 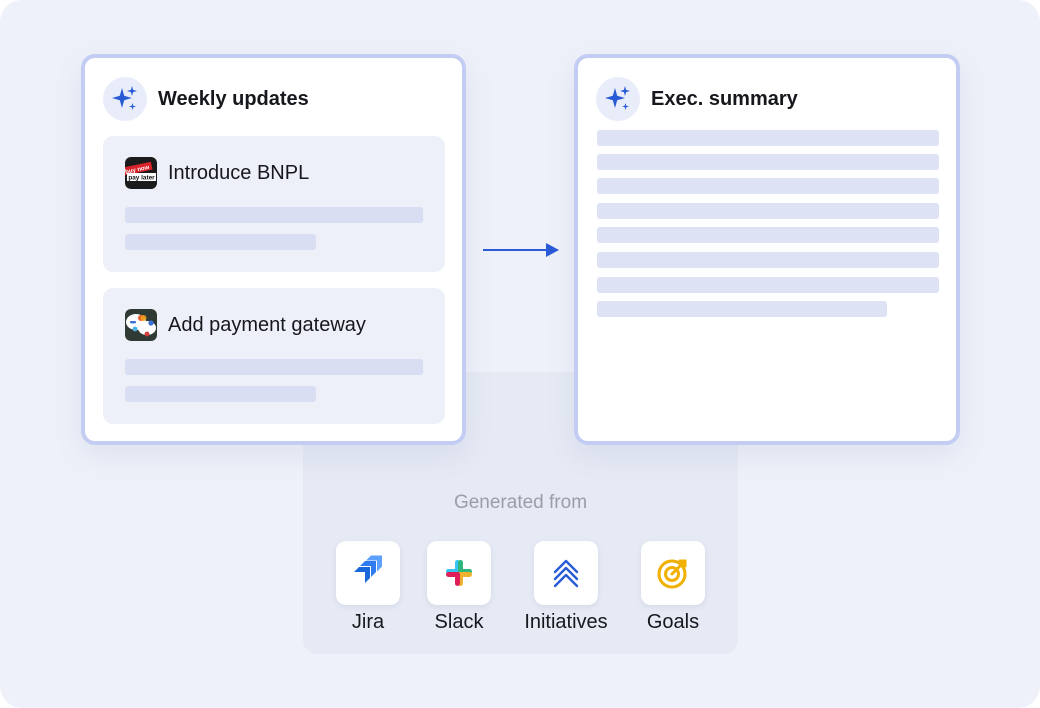 What do you see at coordinates (274, 204) in the screenshot?
I see `list-item: buy now pay later Introduce BNPL` at bounding box center [274, 204].